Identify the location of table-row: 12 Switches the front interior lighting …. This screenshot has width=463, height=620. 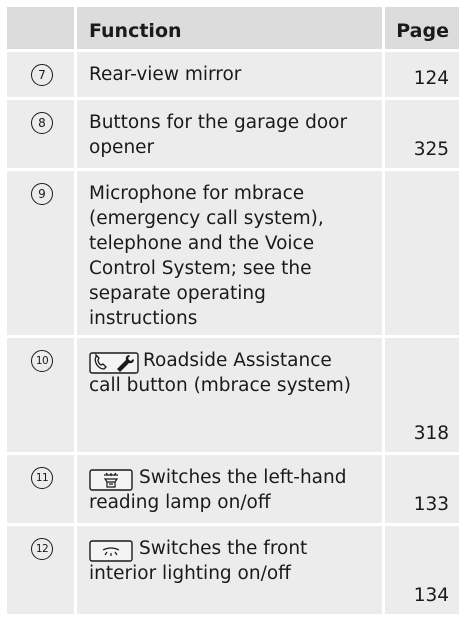
(233, 570).